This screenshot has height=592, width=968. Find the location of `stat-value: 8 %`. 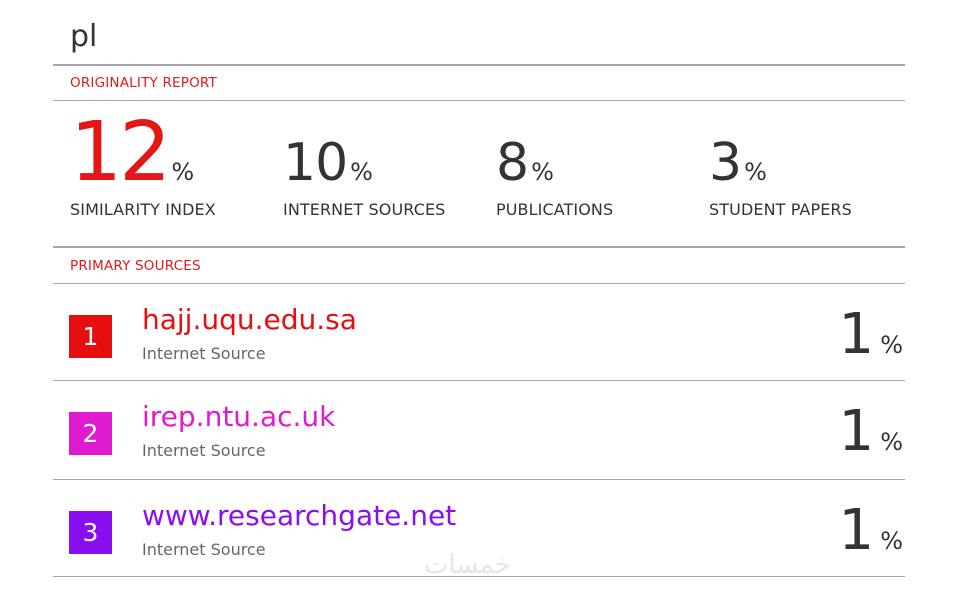

stat-value: 8 % is located at coordinates (525, 150).